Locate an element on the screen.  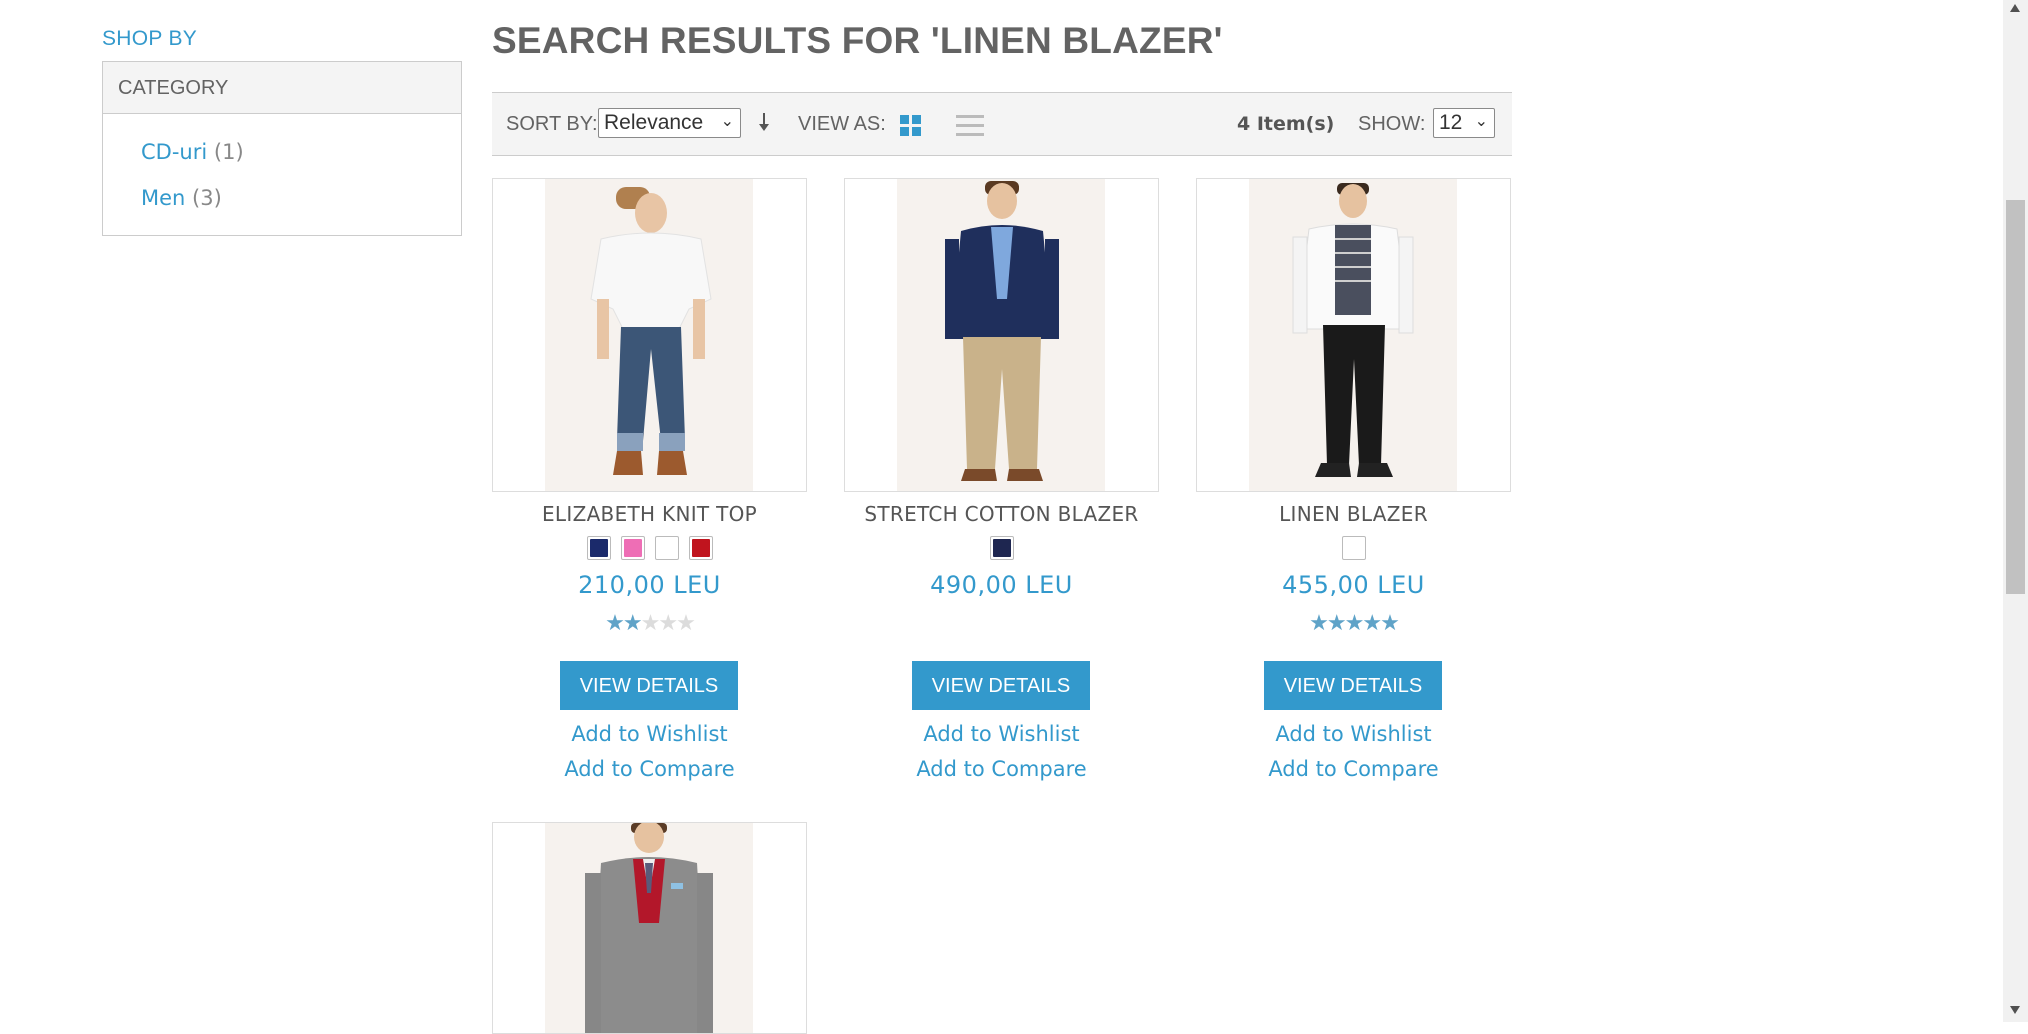
sort-by-value: Relevance is located at coordinates (654, 122).